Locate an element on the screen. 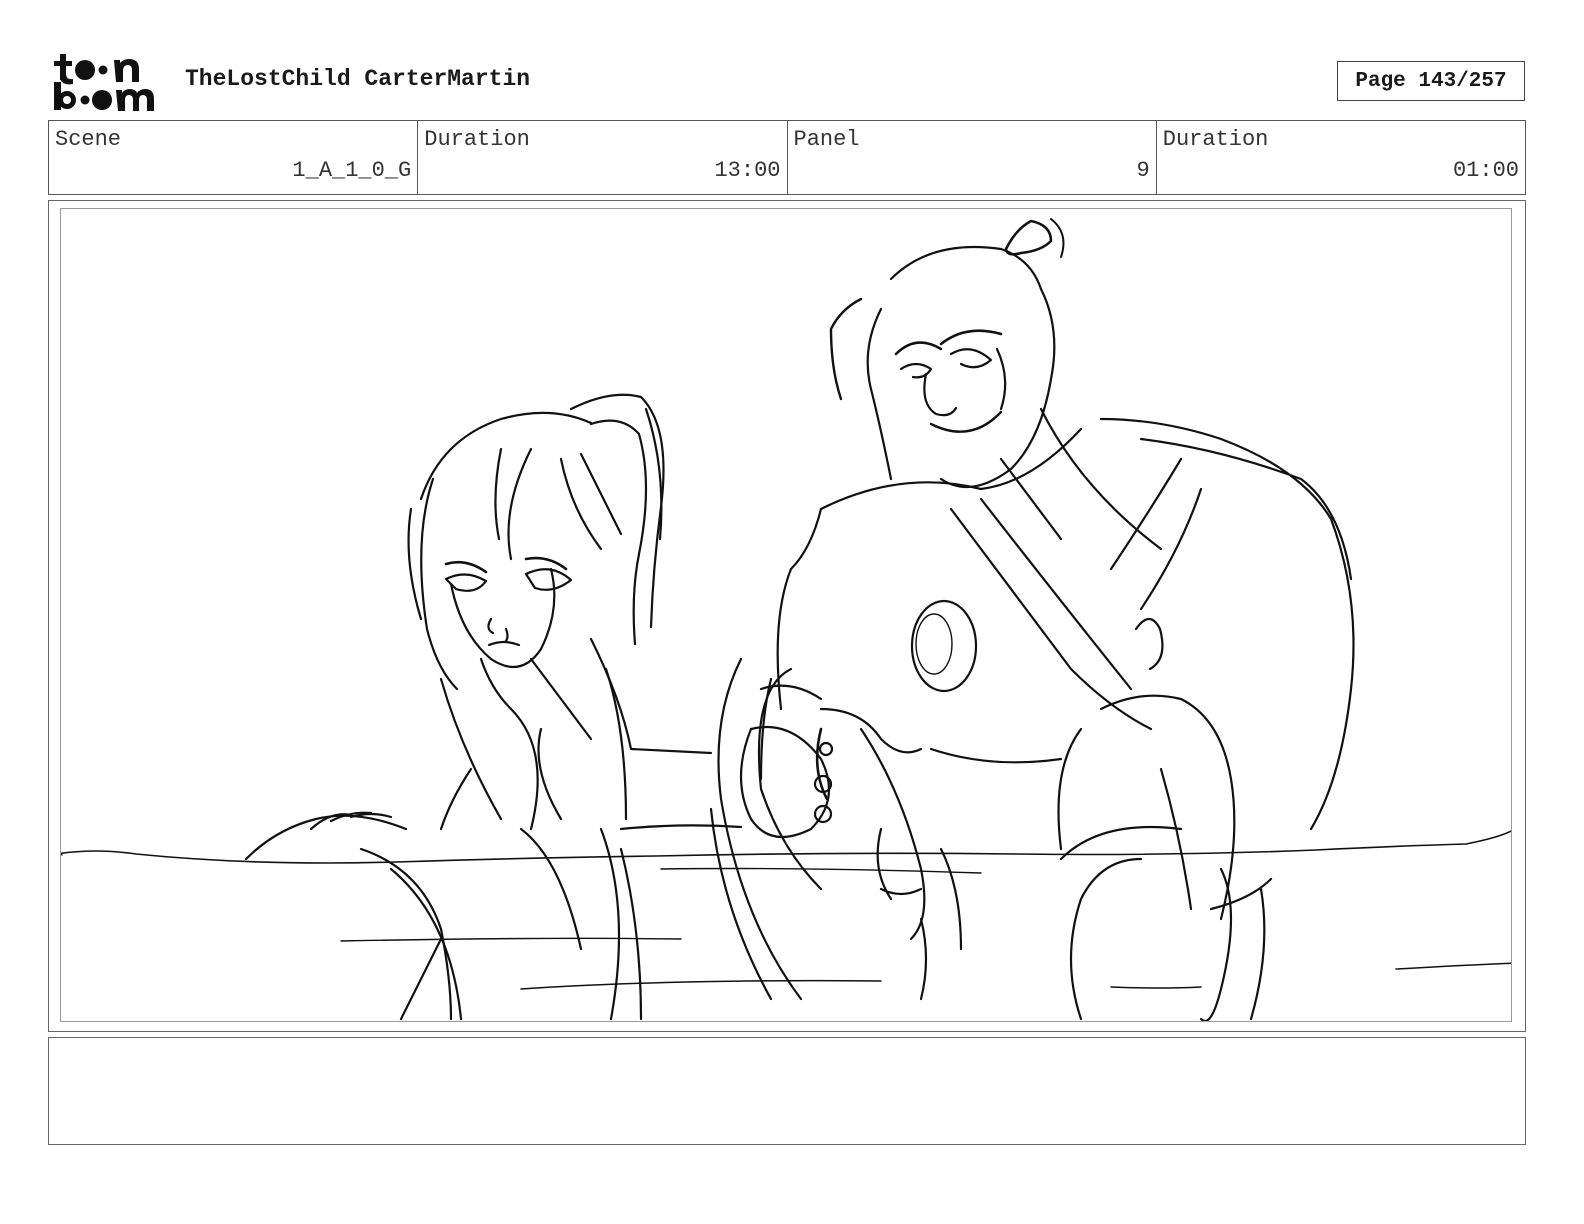 This screenshot has height=1224, width=1584. page-indicator: Page 143/257 is located at coordinates (1431, 81).